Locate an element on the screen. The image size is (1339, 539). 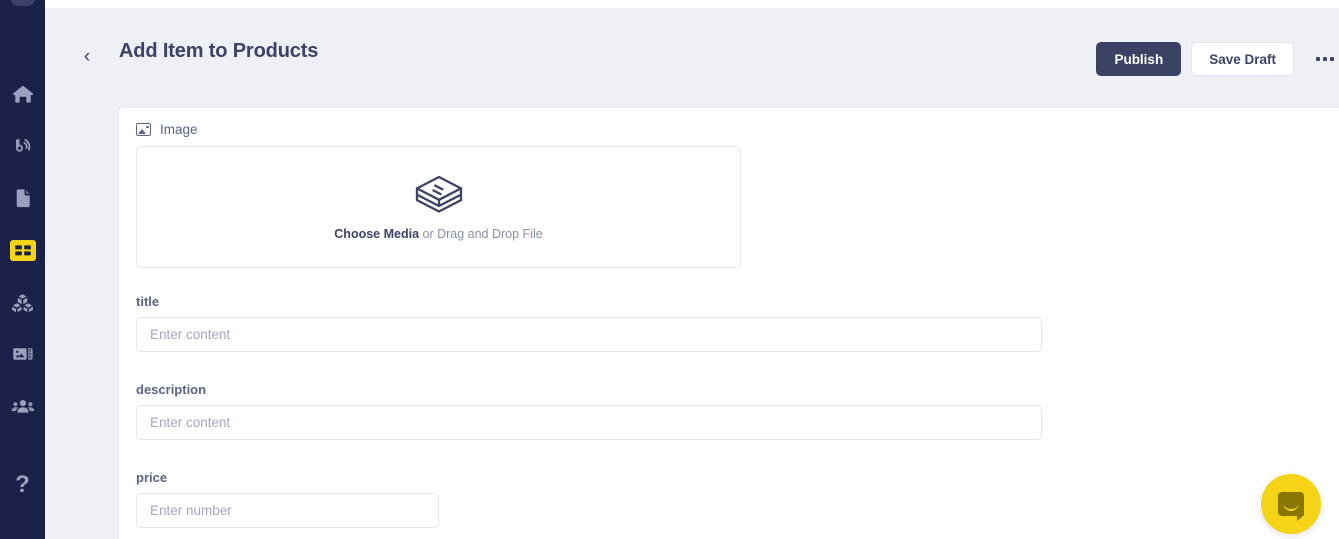
intercom-launcher-button is located at coordinates (1291, 504).